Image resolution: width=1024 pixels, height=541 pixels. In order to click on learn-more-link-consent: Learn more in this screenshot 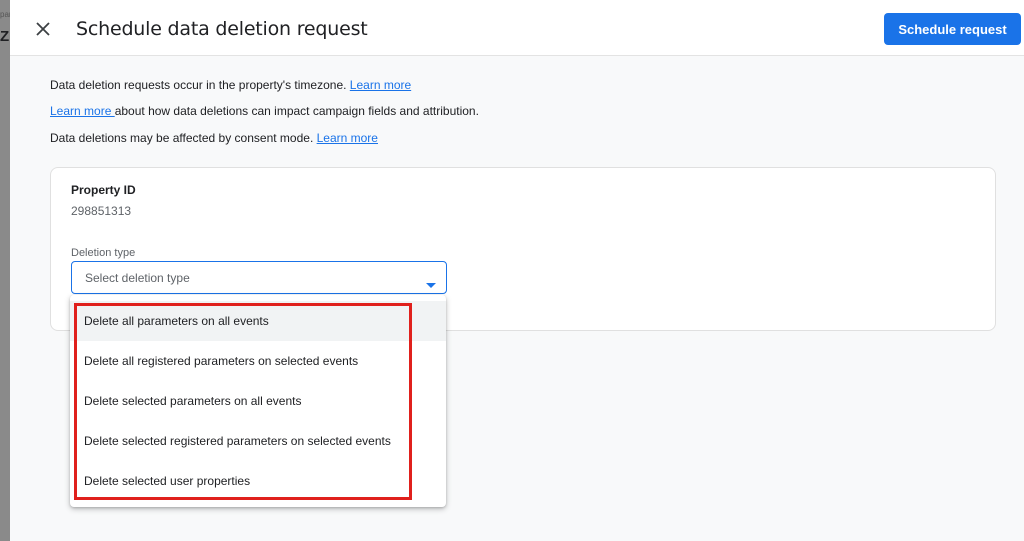, I will do `click(347, 138)`.